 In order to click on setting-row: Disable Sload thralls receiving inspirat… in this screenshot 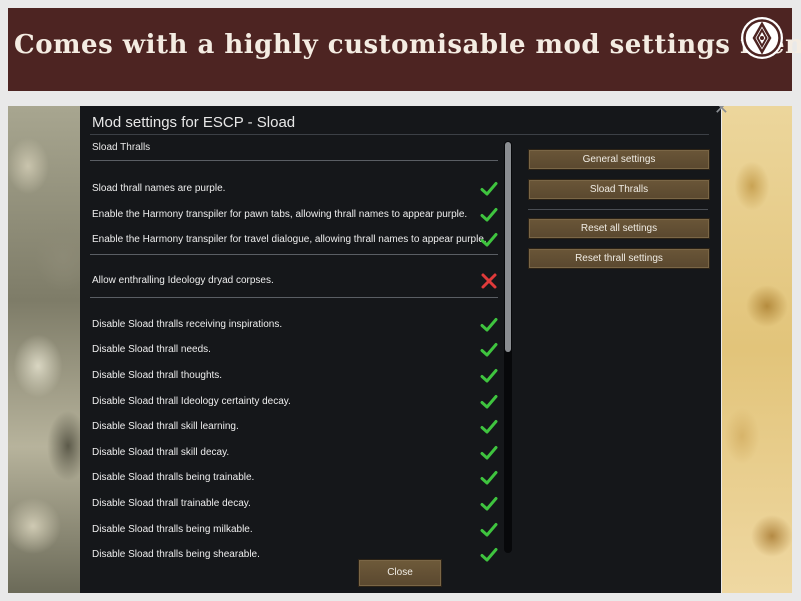, I will do `click(294, 325)`.